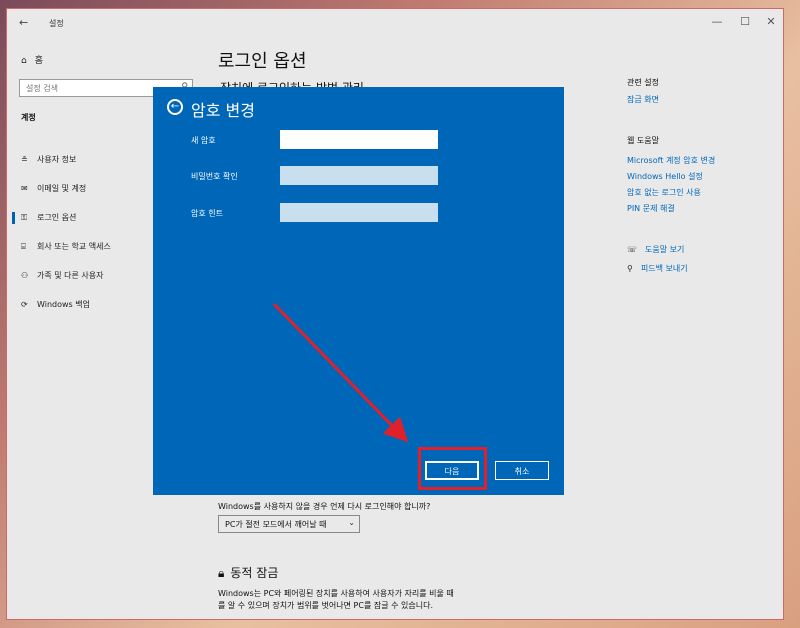 This screenshot has width=800, height=628. I want to click on pointer-arrow-annotation, so click(340, 372).